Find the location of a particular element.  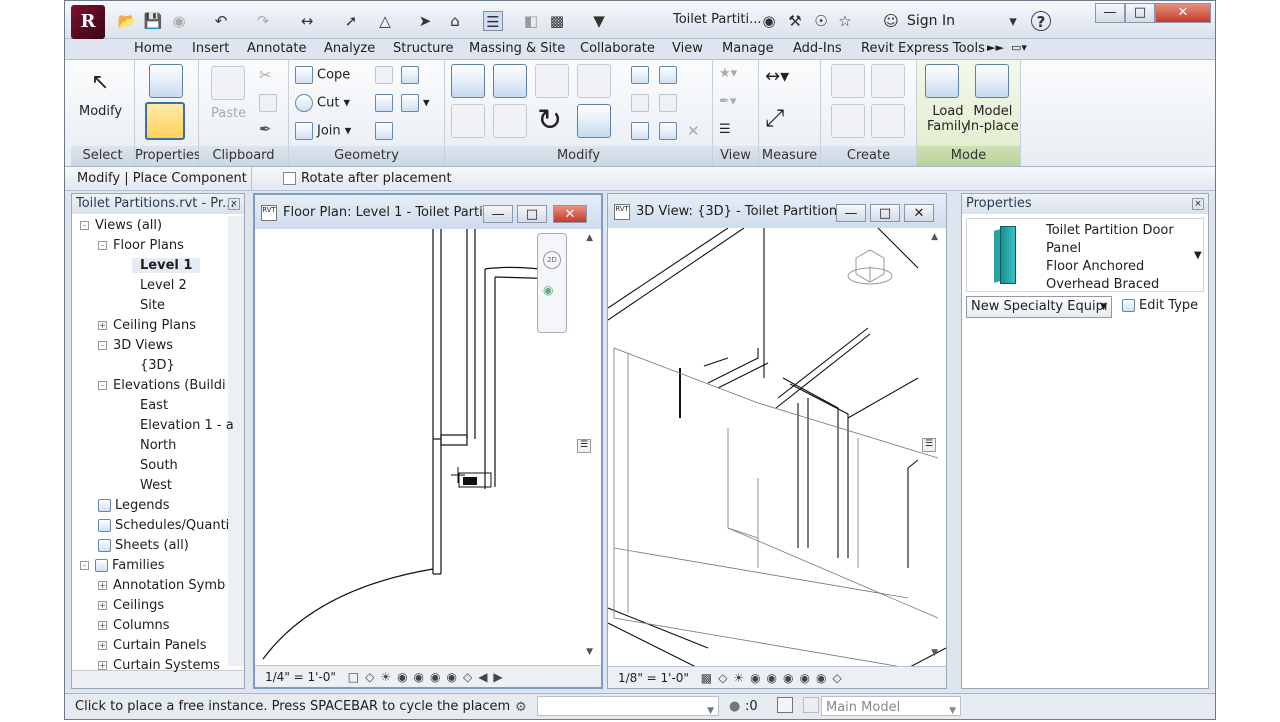

filter-icon: ● is located at coordinates (734, 707).